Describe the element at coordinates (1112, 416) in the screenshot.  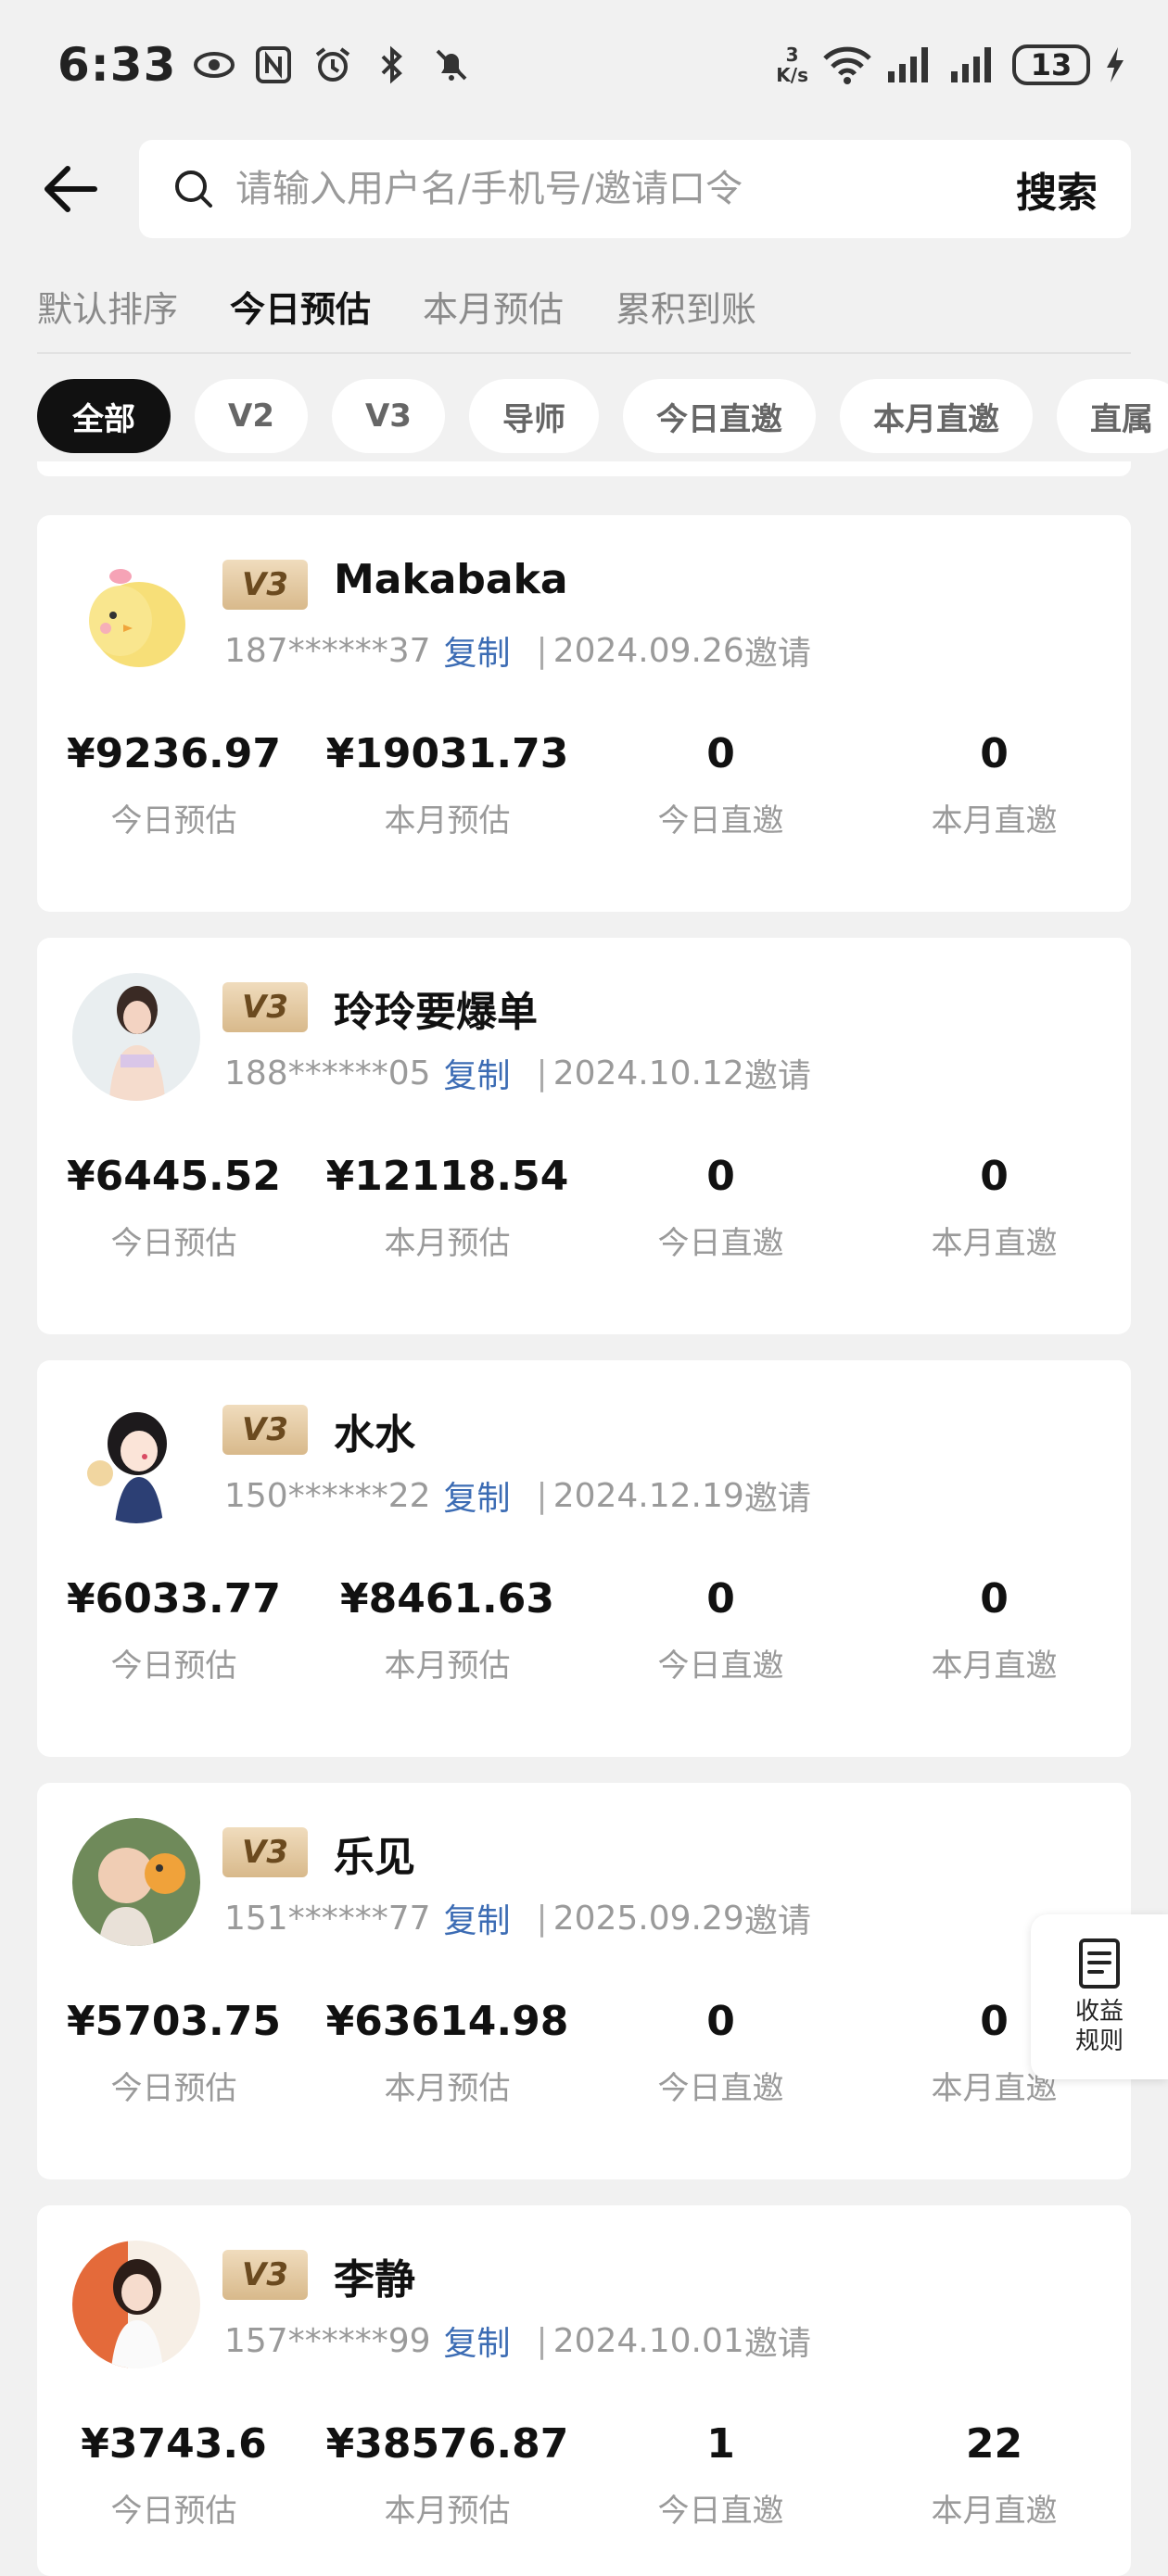
I see `chip-direct-sub: 直属` at that location.